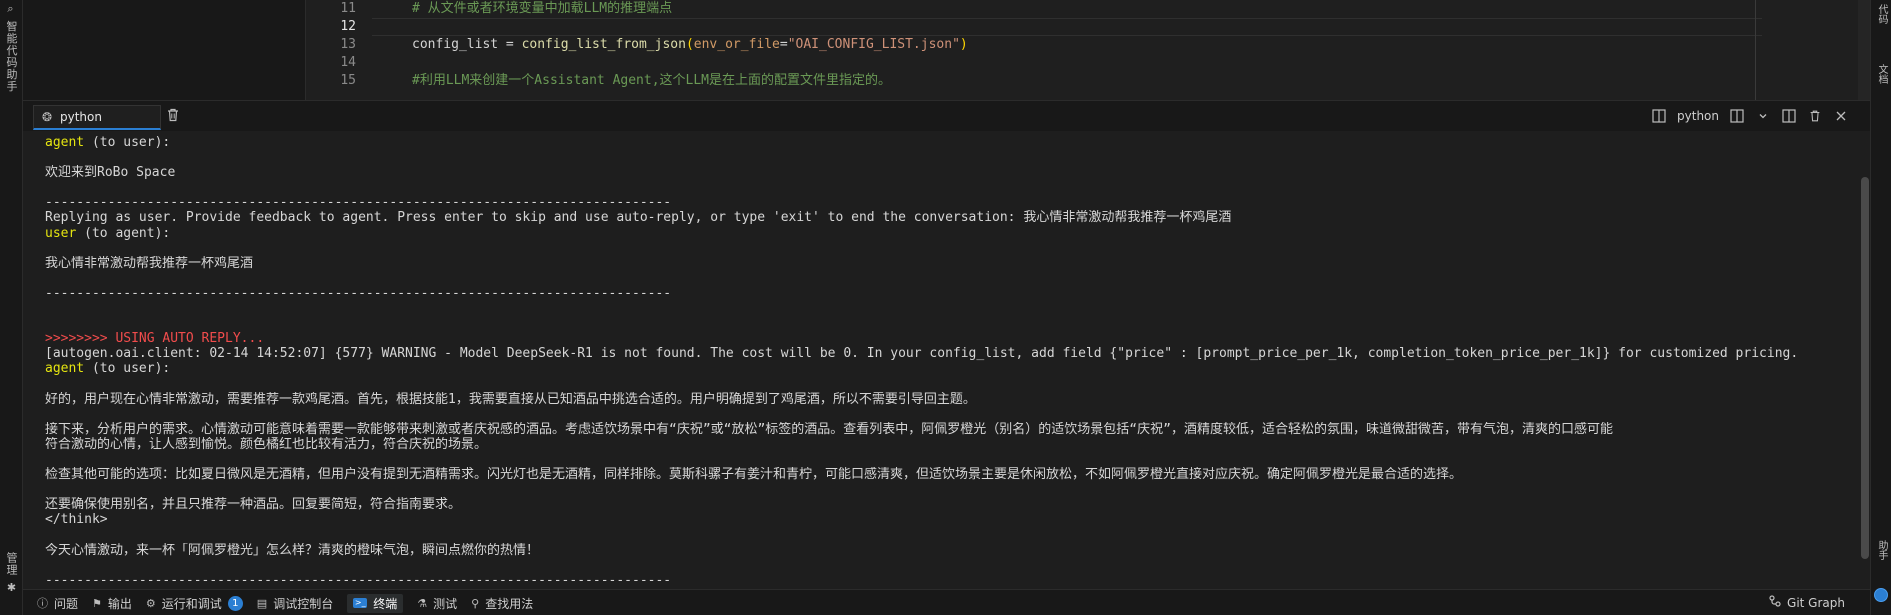 The image size is (1891, 615). I want to click on activity-bar-left: ⌕ 智能代码助手 管理 ✱, so click(11, 307).